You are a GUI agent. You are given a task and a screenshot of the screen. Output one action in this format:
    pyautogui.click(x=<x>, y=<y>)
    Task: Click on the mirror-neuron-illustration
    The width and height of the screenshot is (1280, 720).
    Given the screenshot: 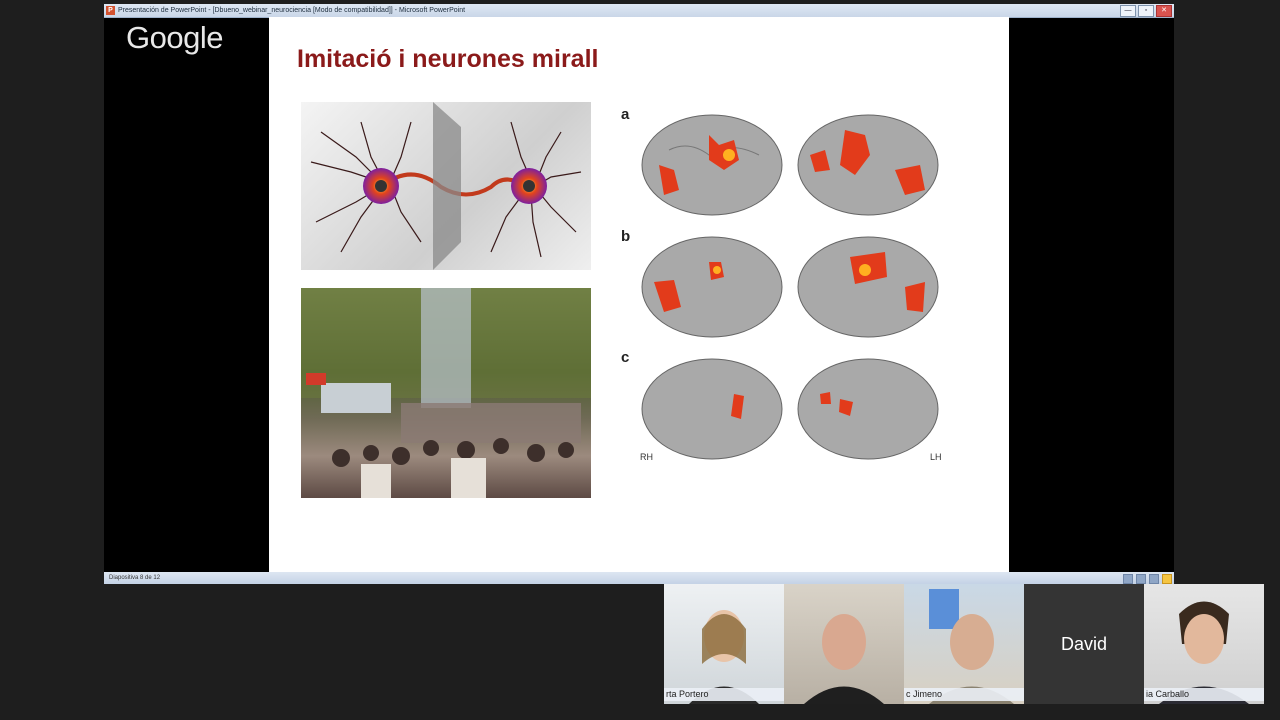 What is the action you would take?
    pyautogui.click(x=446, y=186)
    